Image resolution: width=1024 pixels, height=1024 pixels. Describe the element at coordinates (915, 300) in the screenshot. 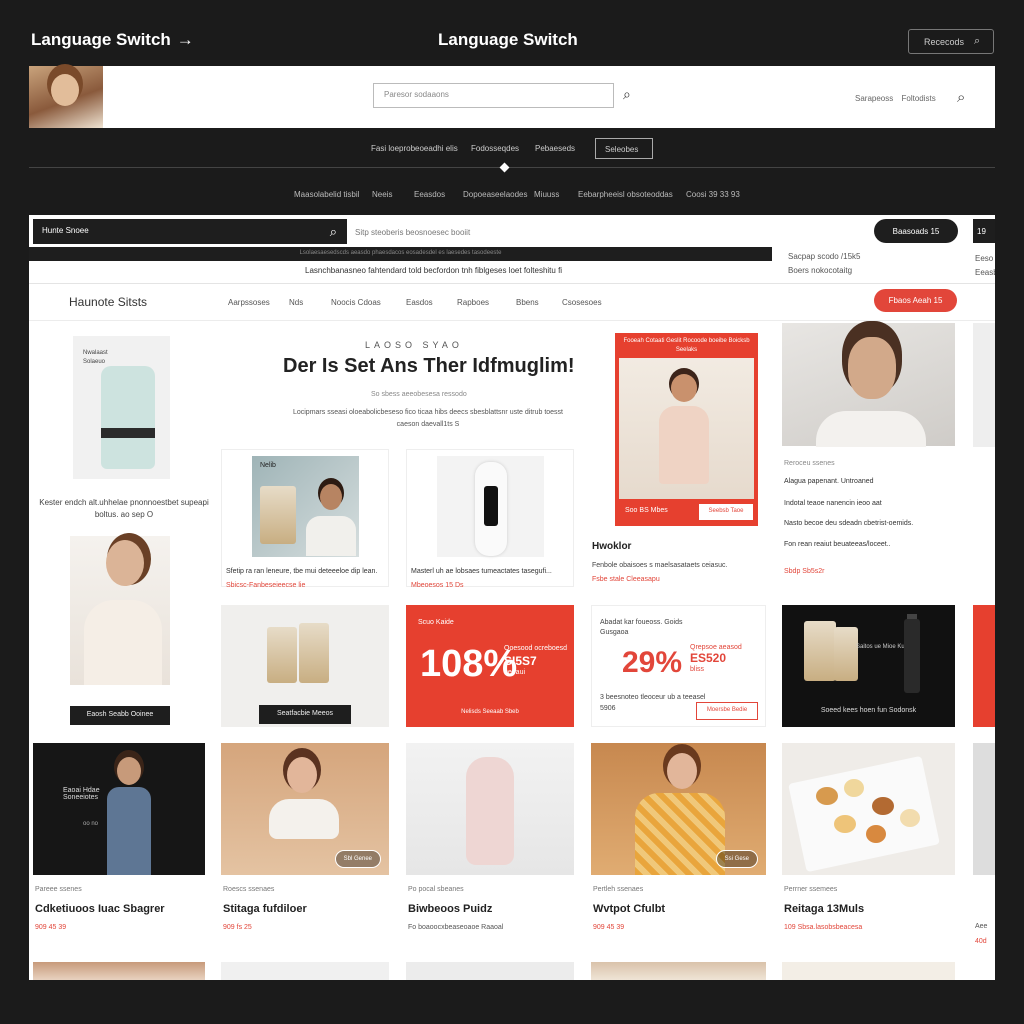

I see `cta-button: Fbaos Aeah 15` at that location.